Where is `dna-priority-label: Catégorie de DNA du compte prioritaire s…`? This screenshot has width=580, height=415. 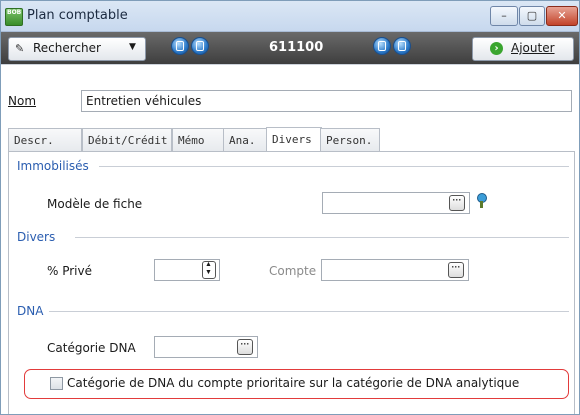 dna-priority-label: Catégorie de DNA du compte prioritaire s… is located at coordinates (293, 383).